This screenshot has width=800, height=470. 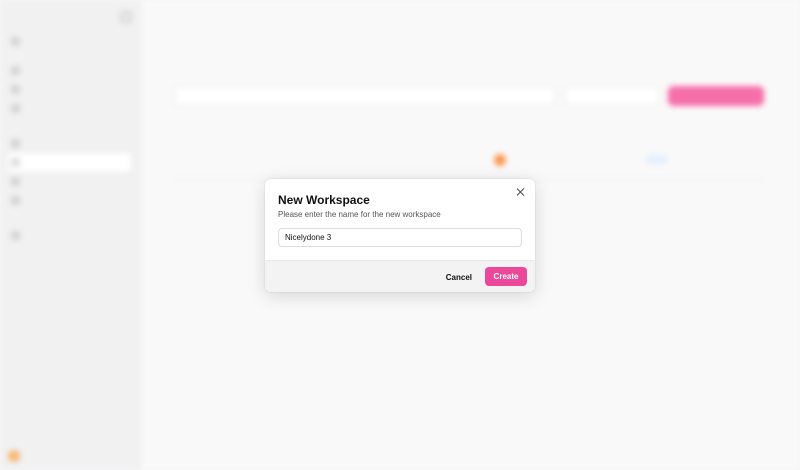 I want to click on workspace-name-input, so click(x=400, y=237).